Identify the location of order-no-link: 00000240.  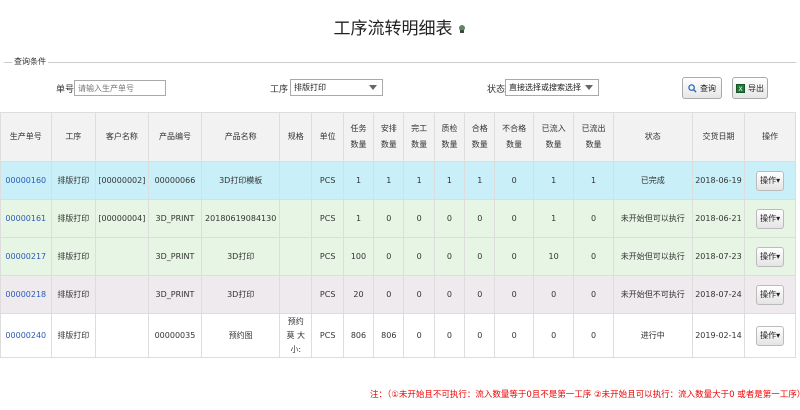
(25, 335).